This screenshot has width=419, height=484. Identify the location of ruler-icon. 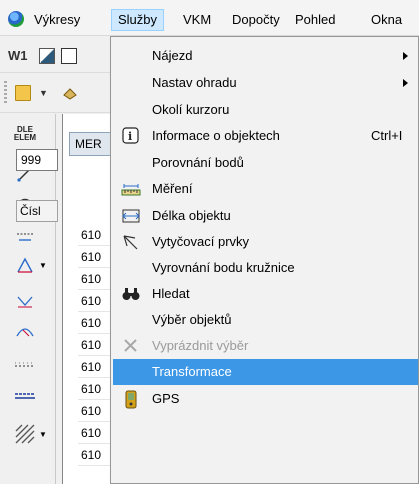
(131, 189).